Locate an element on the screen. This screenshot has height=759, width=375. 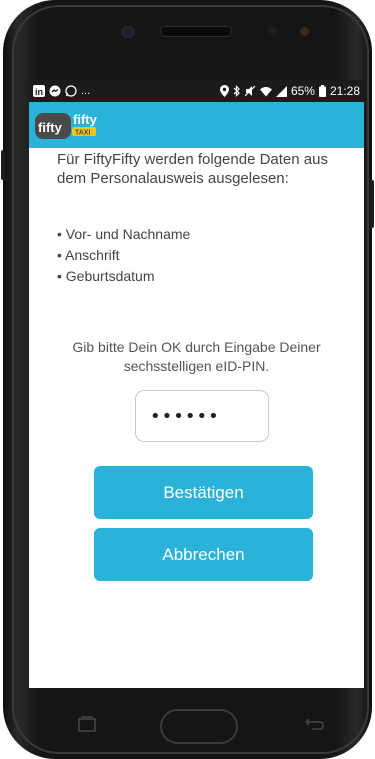
volume-button is located at coordinates (3, 165).